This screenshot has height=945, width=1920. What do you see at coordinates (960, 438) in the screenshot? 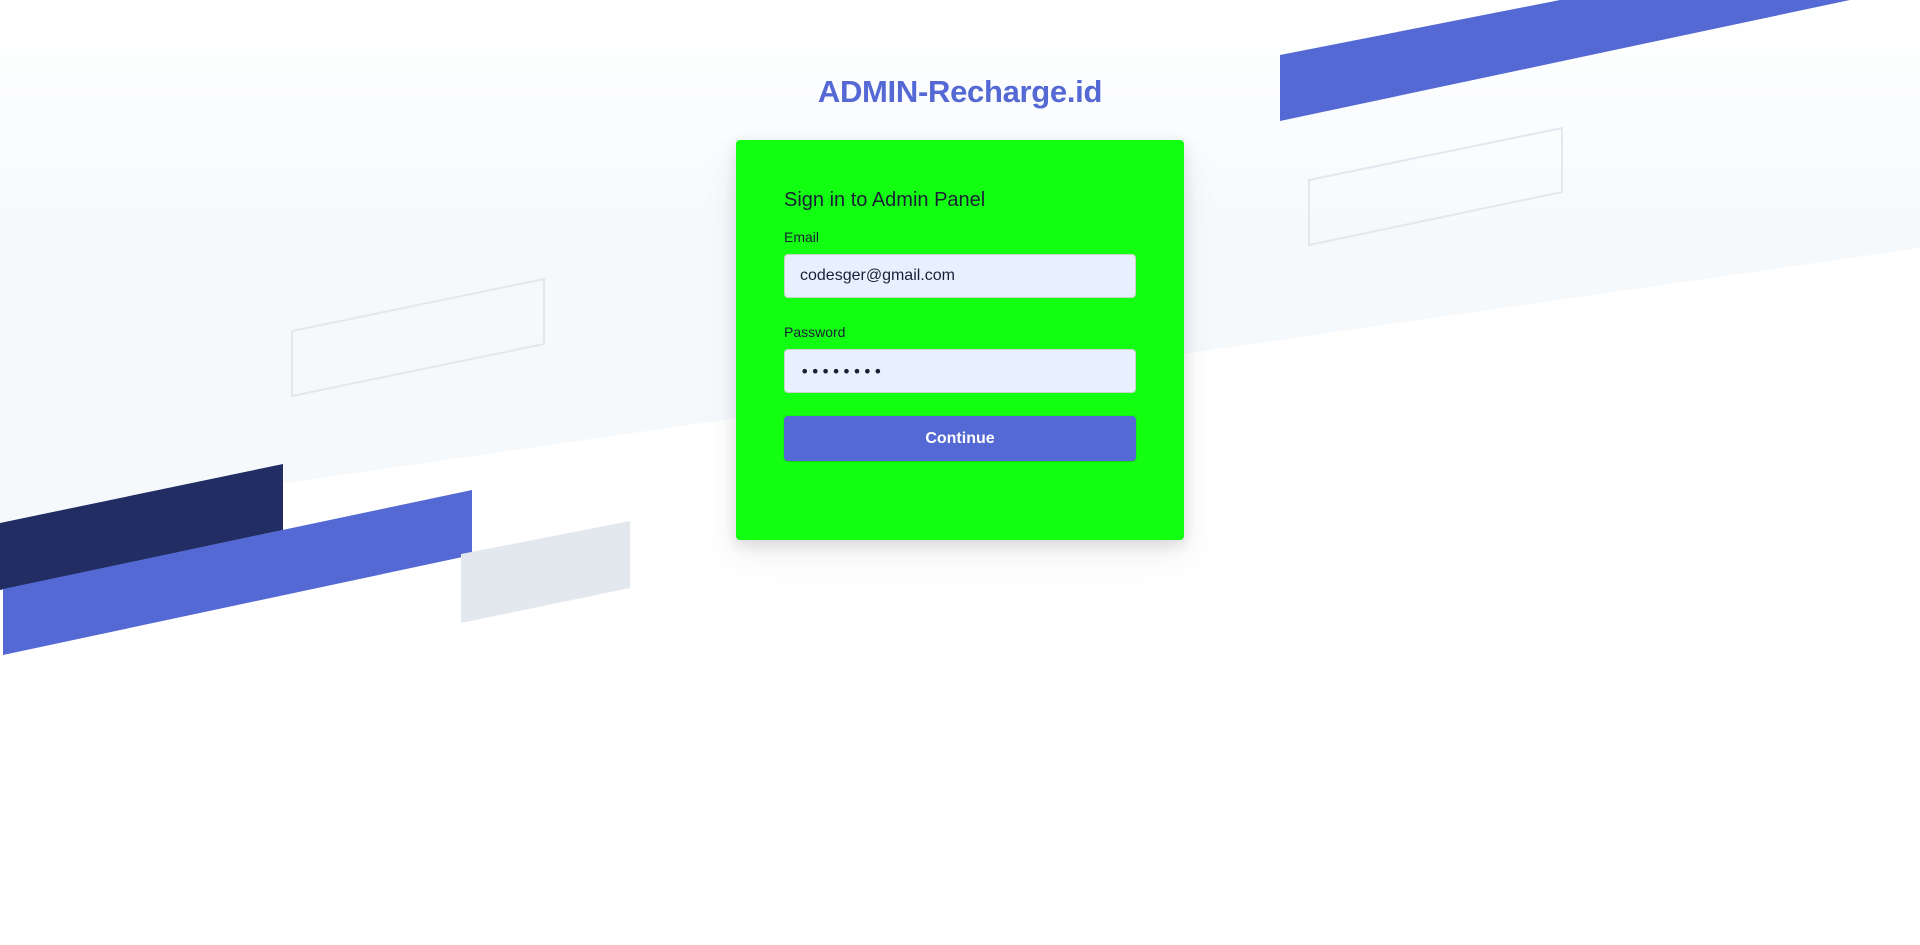
I see `continue-button: Continue` at bounding box center [960, 438].